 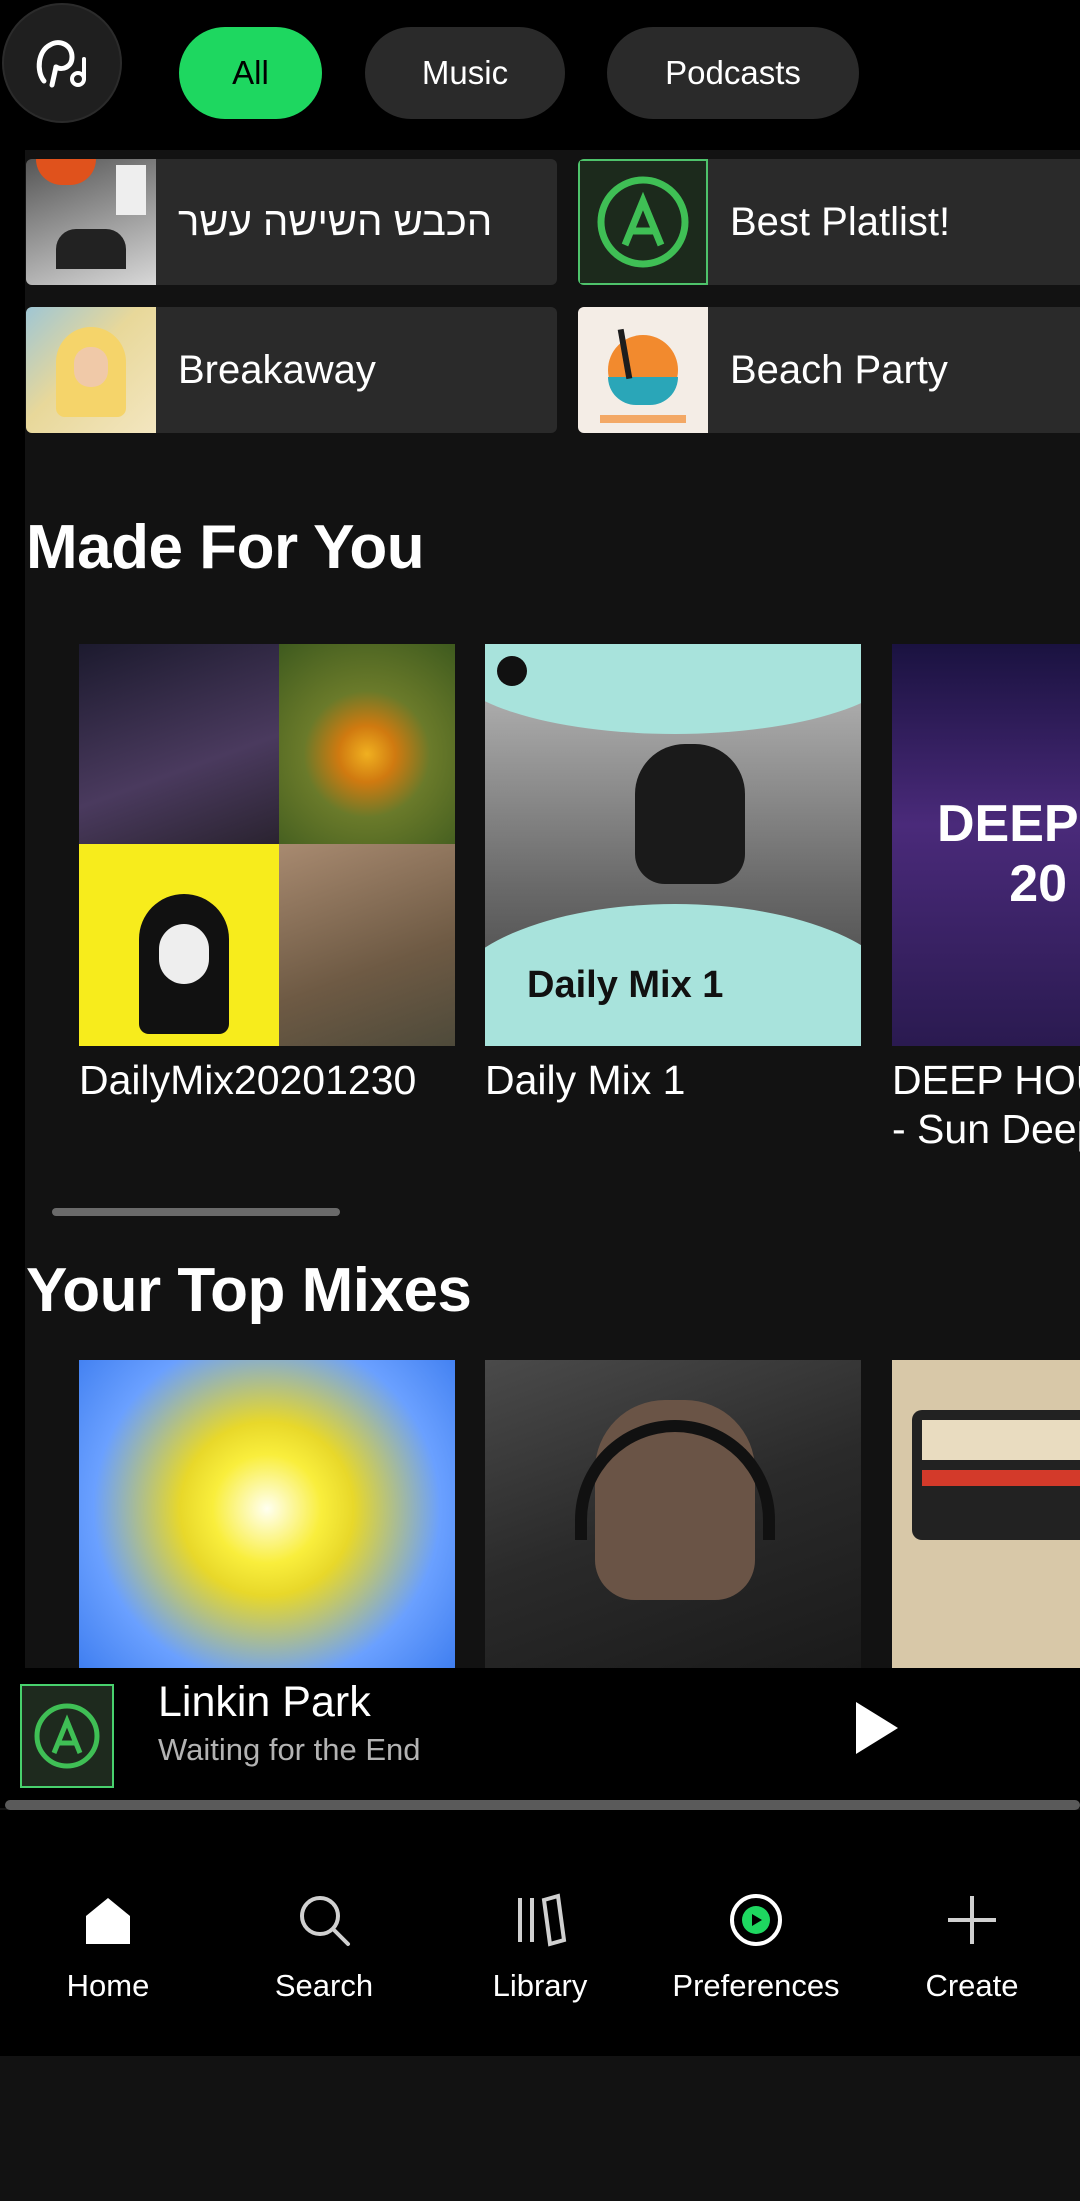 I want to click on filter-music: Music, so click(x=465, y=73).